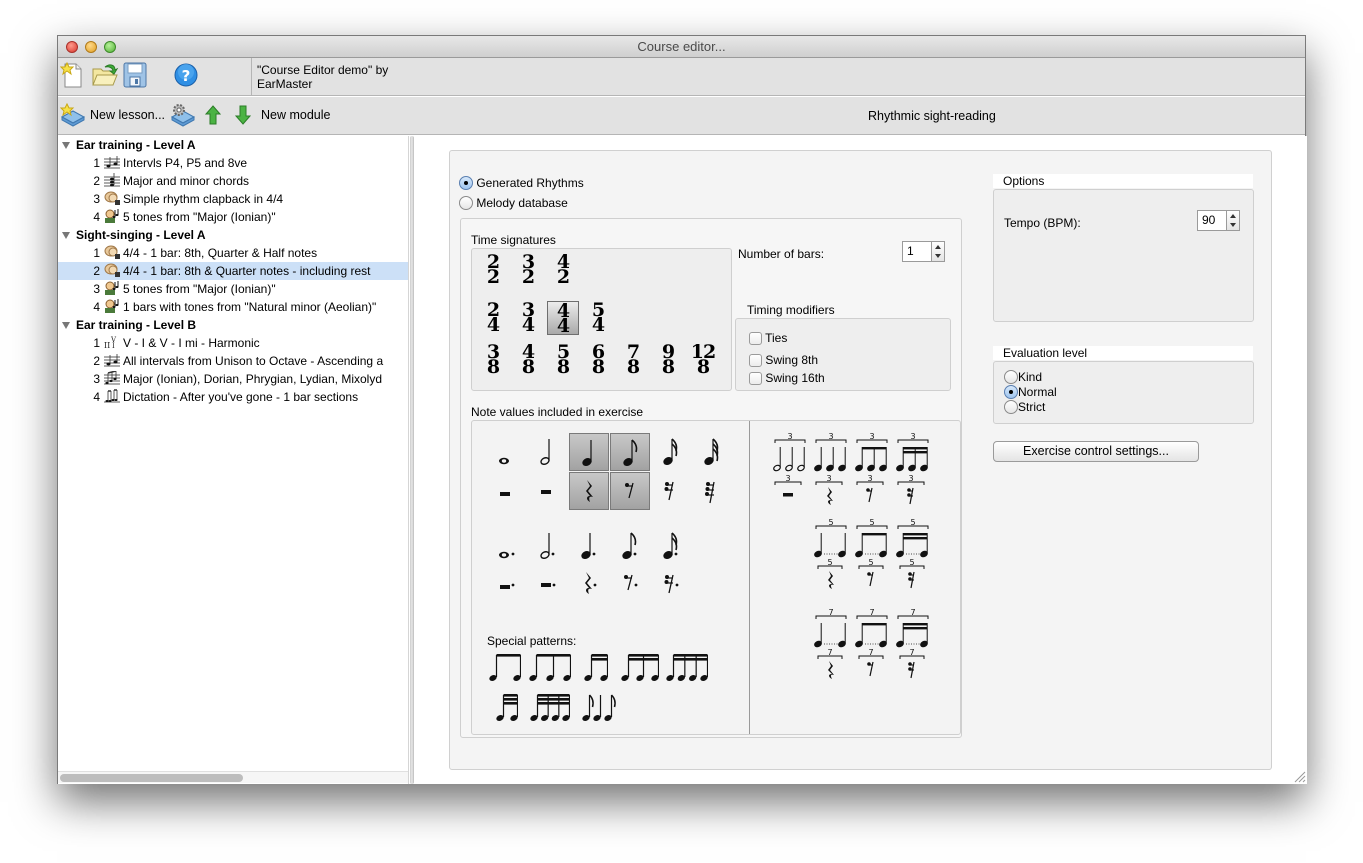 The image size is (1363, 863). I want to click on septuplet-sixteenth-notes: 7, so click(913, 630).